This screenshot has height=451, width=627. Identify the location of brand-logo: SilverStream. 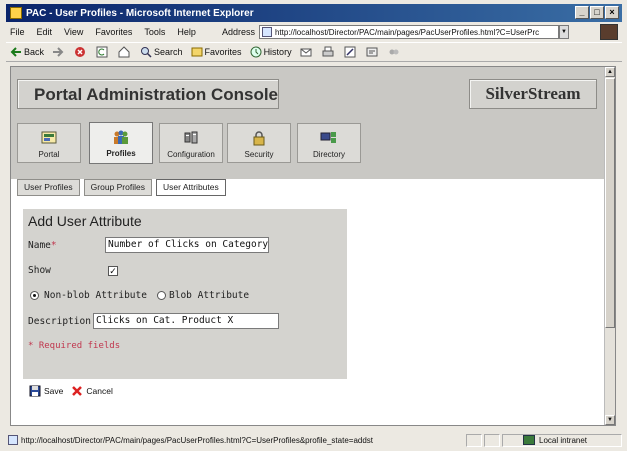
(533, 94).